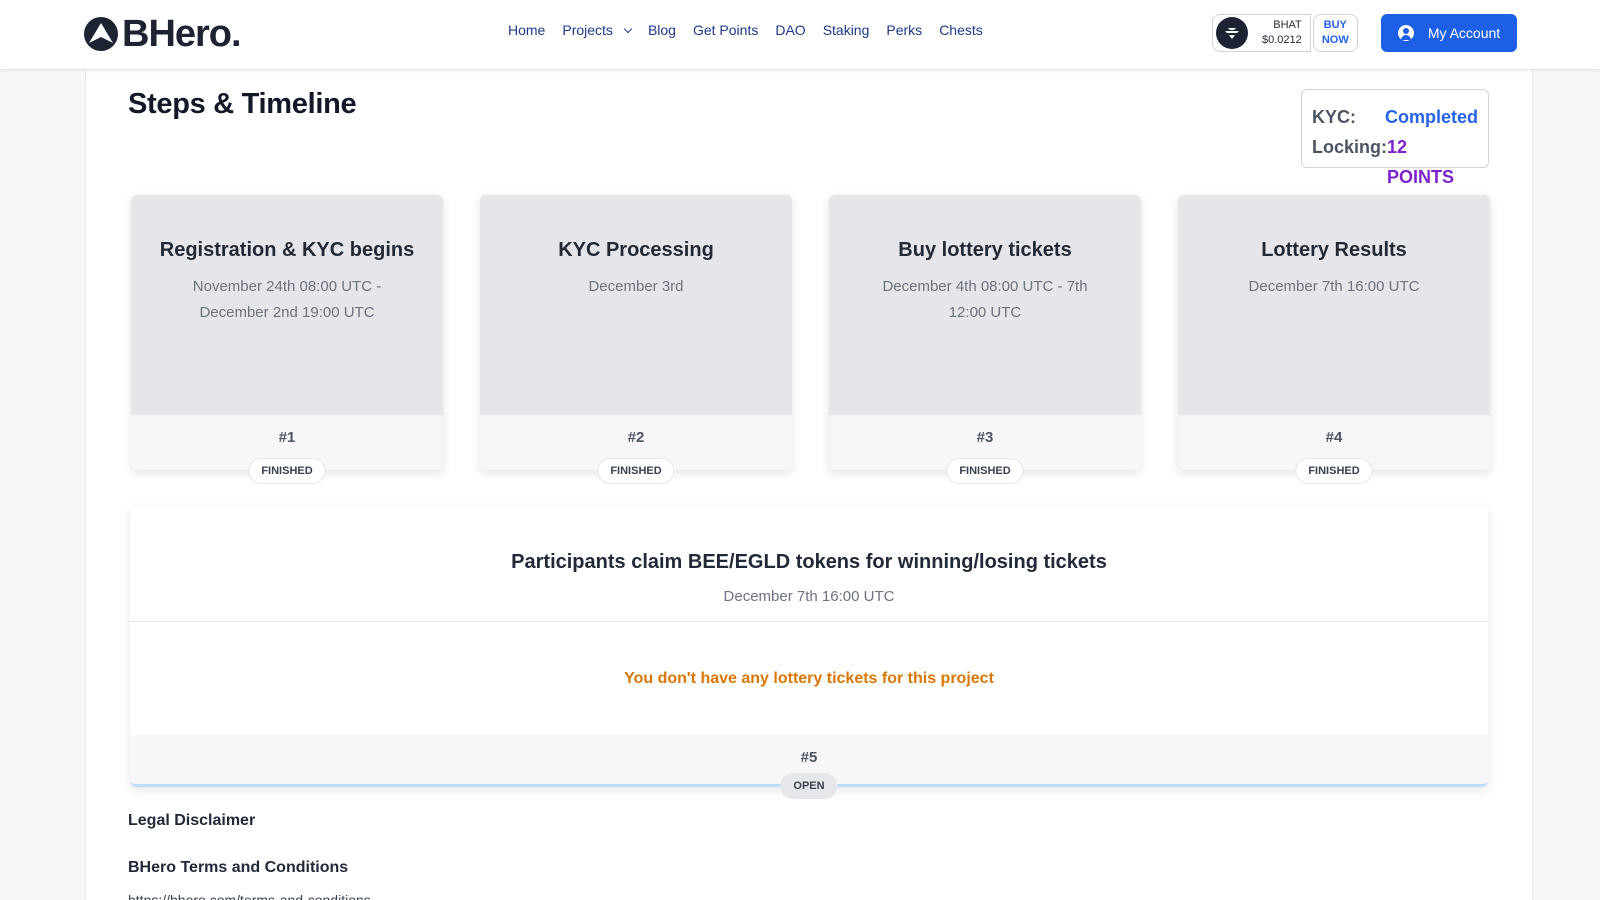  Describe the element at coordinates (904, 30) in the screenshot. I see `nav-perks: Perks` at that location.